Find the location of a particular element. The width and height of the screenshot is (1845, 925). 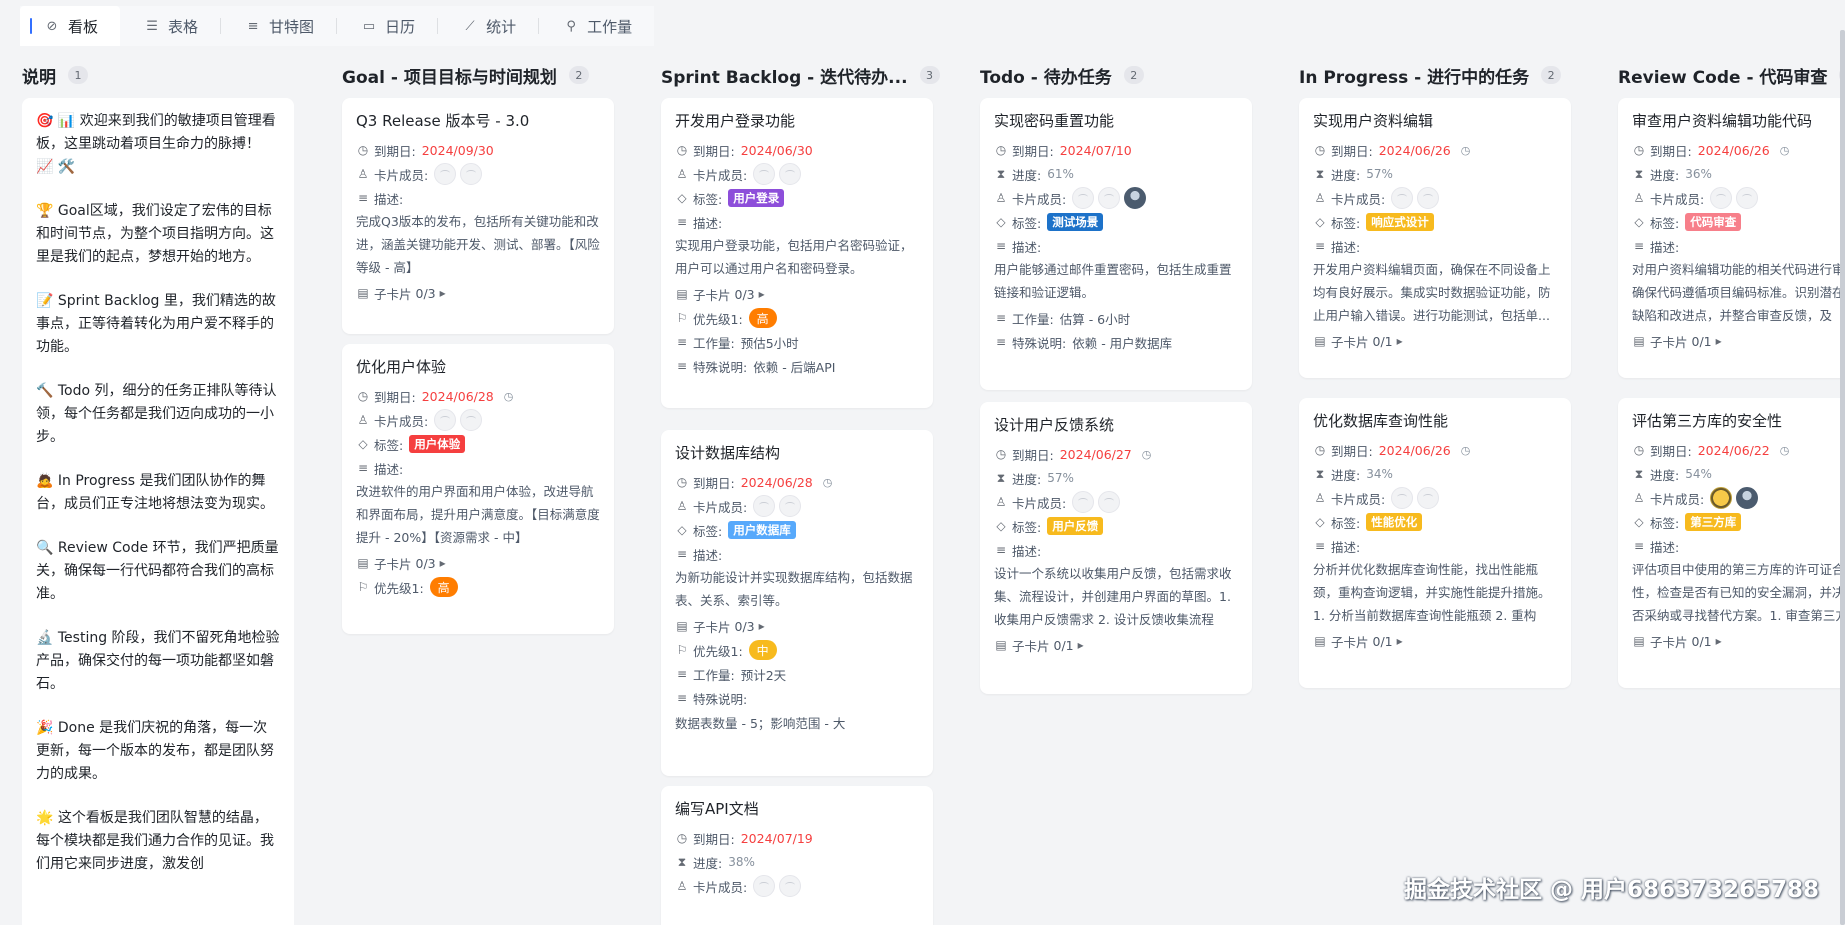

flag-icon: ⚐ is located at coordinates (363, 587).